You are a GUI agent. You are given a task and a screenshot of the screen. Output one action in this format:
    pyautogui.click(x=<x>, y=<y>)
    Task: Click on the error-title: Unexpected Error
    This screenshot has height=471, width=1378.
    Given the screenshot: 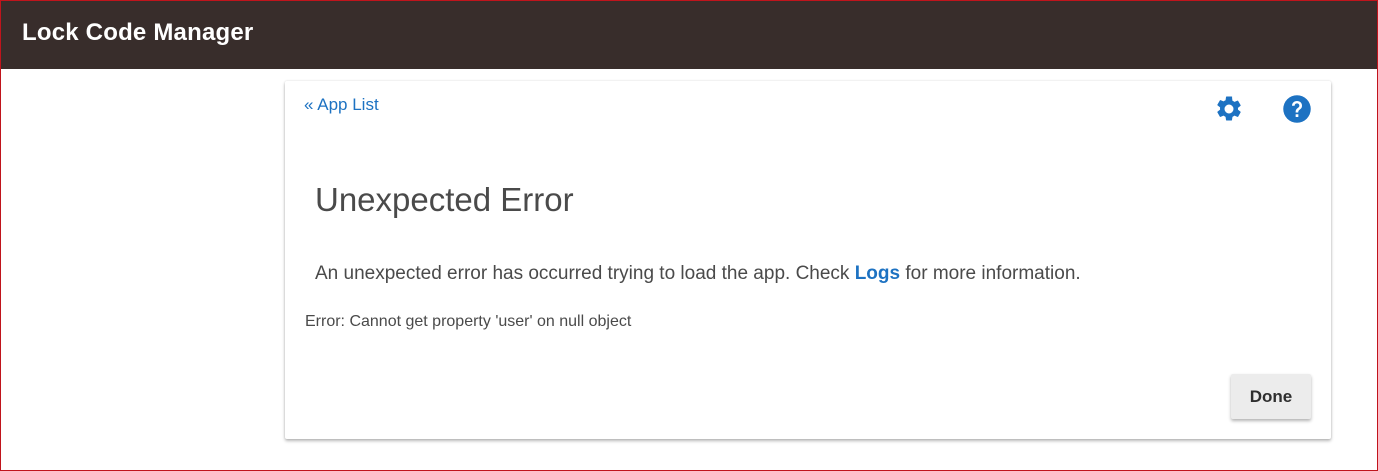 What is the action you would take?
    pyautogui.click(x=444, y=199)
    